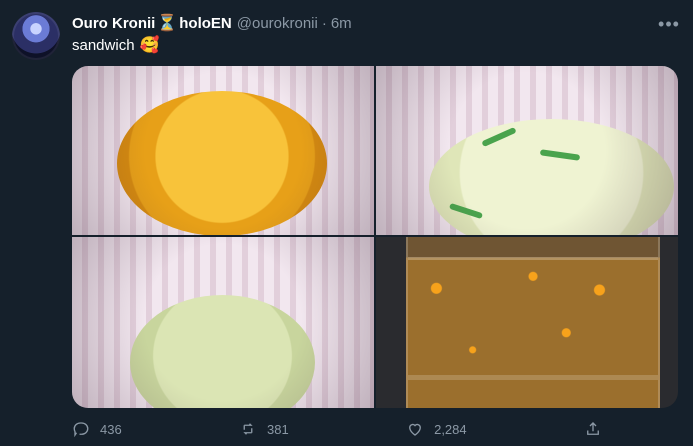 This screenshot has height=446, width=693. What do you see at coordinates (205, 23) in the screenshot?
I see `author-name-suffix: holoEN` at bounding box center [205, 23].